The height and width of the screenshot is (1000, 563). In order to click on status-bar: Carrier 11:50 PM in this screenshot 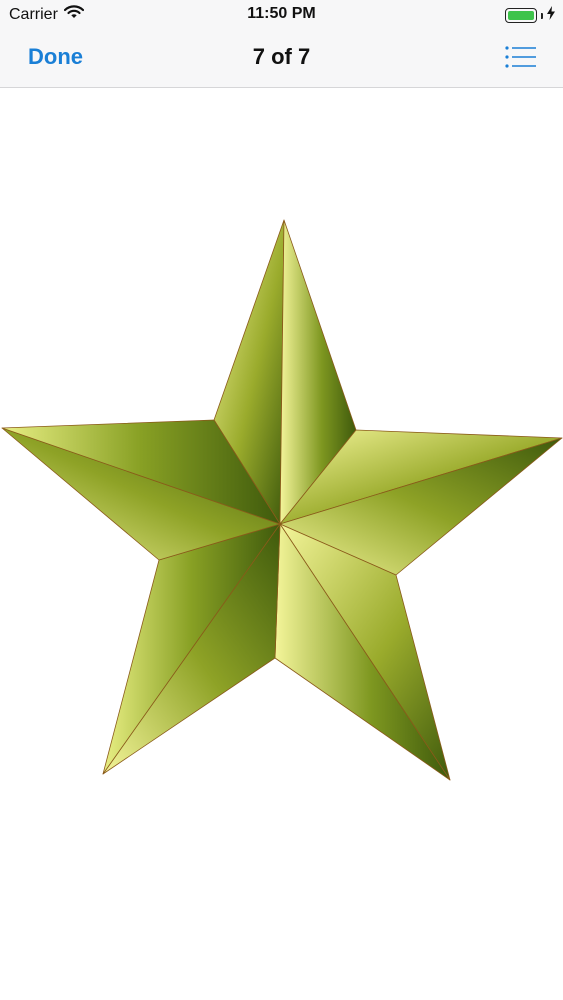, I will do `click(281, 15)`.